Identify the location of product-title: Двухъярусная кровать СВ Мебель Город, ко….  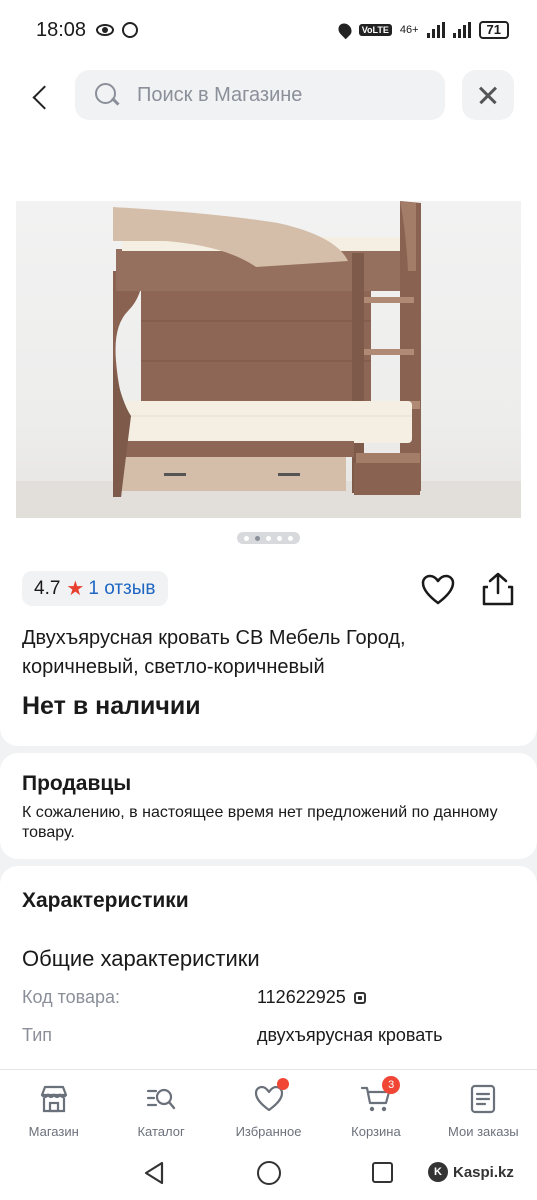
(214, 652).